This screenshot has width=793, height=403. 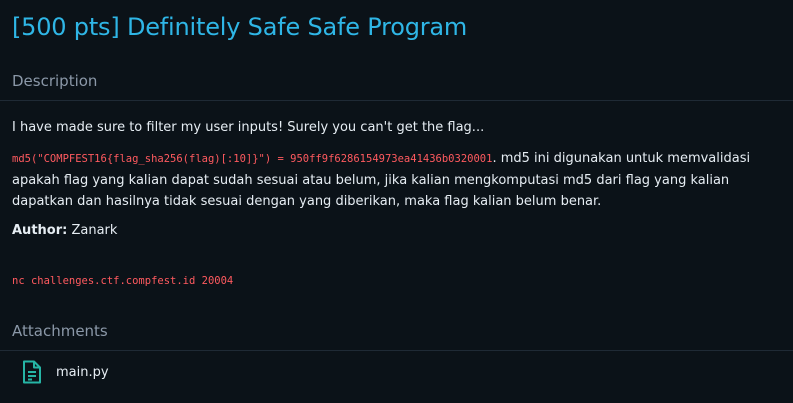 What do you see at coordinates (396, 350) in the screenshot?
I see `attachments-divider` at bounding box center [396, 350].